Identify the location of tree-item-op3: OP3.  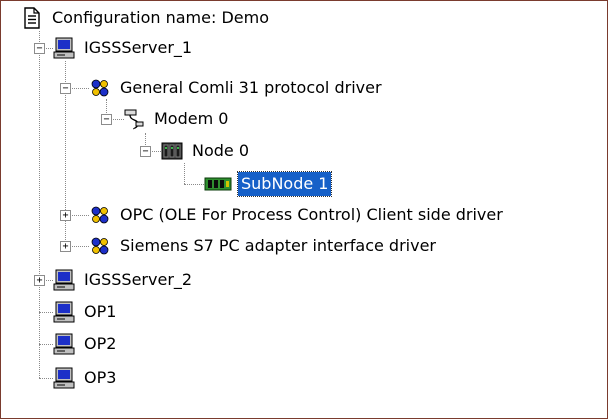
(86, 378).